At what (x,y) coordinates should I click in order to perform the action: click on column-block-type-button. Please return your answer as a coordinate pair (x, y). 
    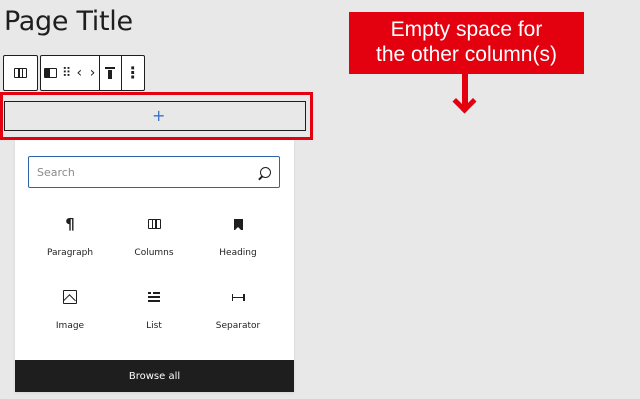
    Looking at the image, I should click on (50, 73).